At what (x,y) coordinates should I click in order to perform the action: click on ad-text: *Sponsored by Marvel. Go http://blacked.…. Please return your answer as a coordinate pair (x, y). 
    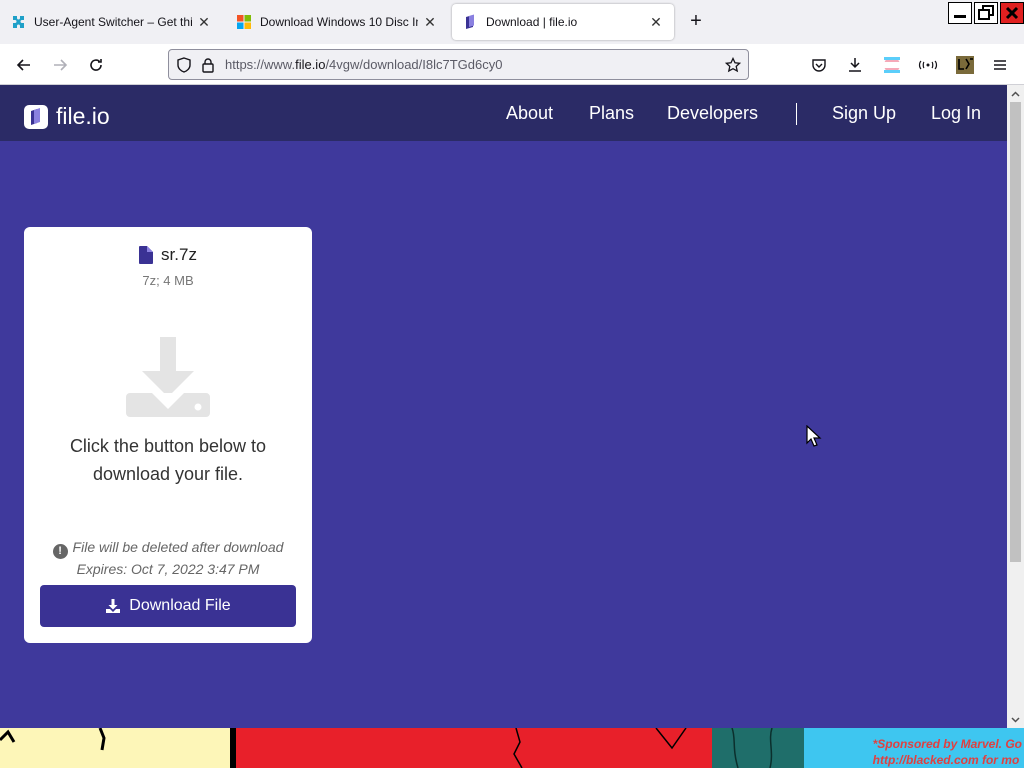
    Looking at the image, I should click on (947, 752).